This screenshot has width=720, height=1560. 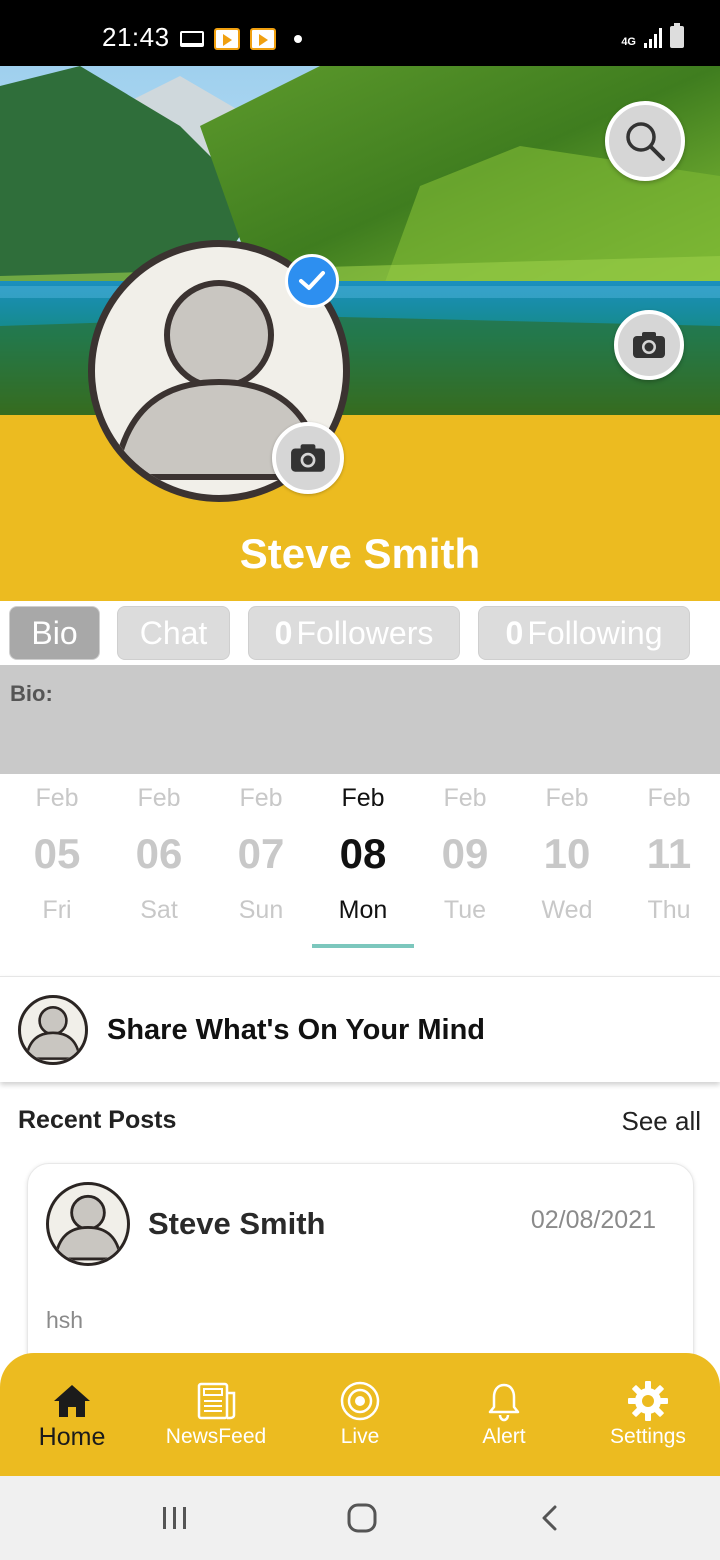 What do you see at coordinates (593, 1220) in the screenshot?
I see `post-date: 02/08/2021` at bounding box center [593, 1220].